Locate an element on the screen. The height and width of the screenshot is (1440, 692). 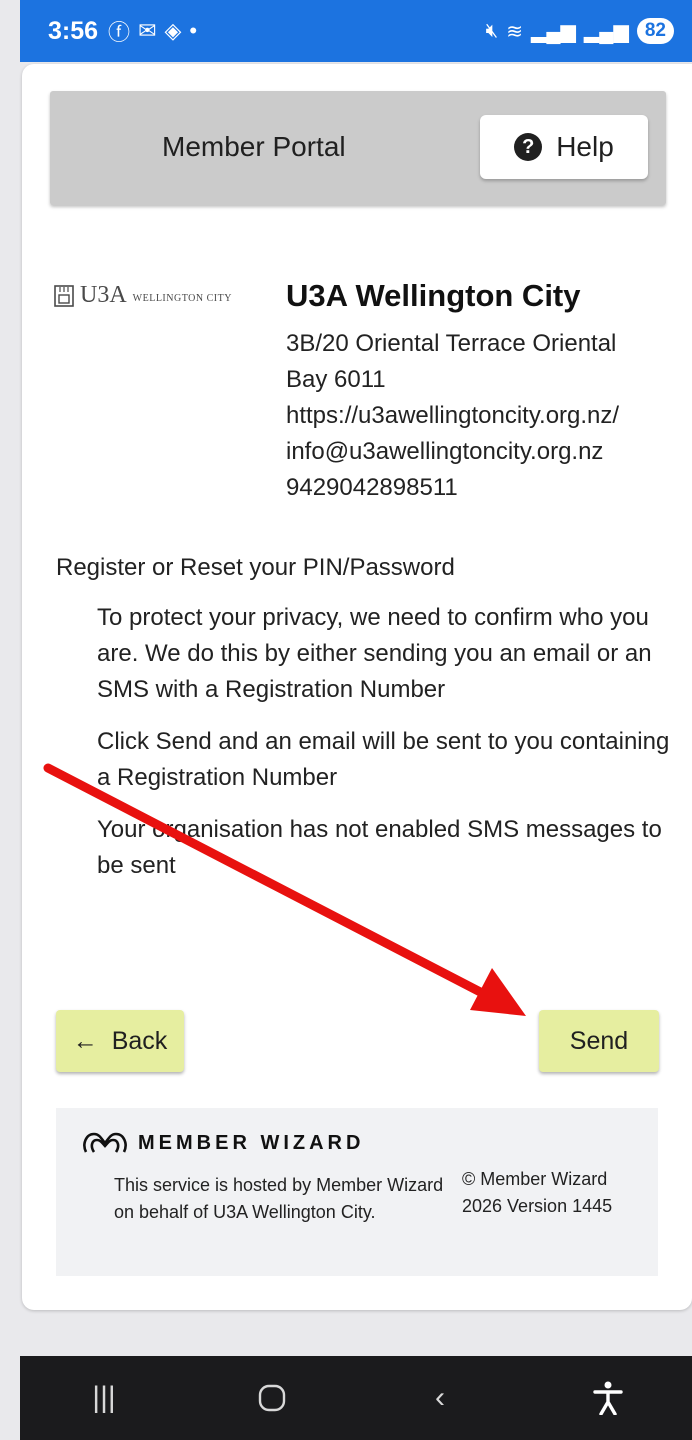
copyright-note: © Member Wizard 2026 Version 1445 is located at coordinates (537, 1192).